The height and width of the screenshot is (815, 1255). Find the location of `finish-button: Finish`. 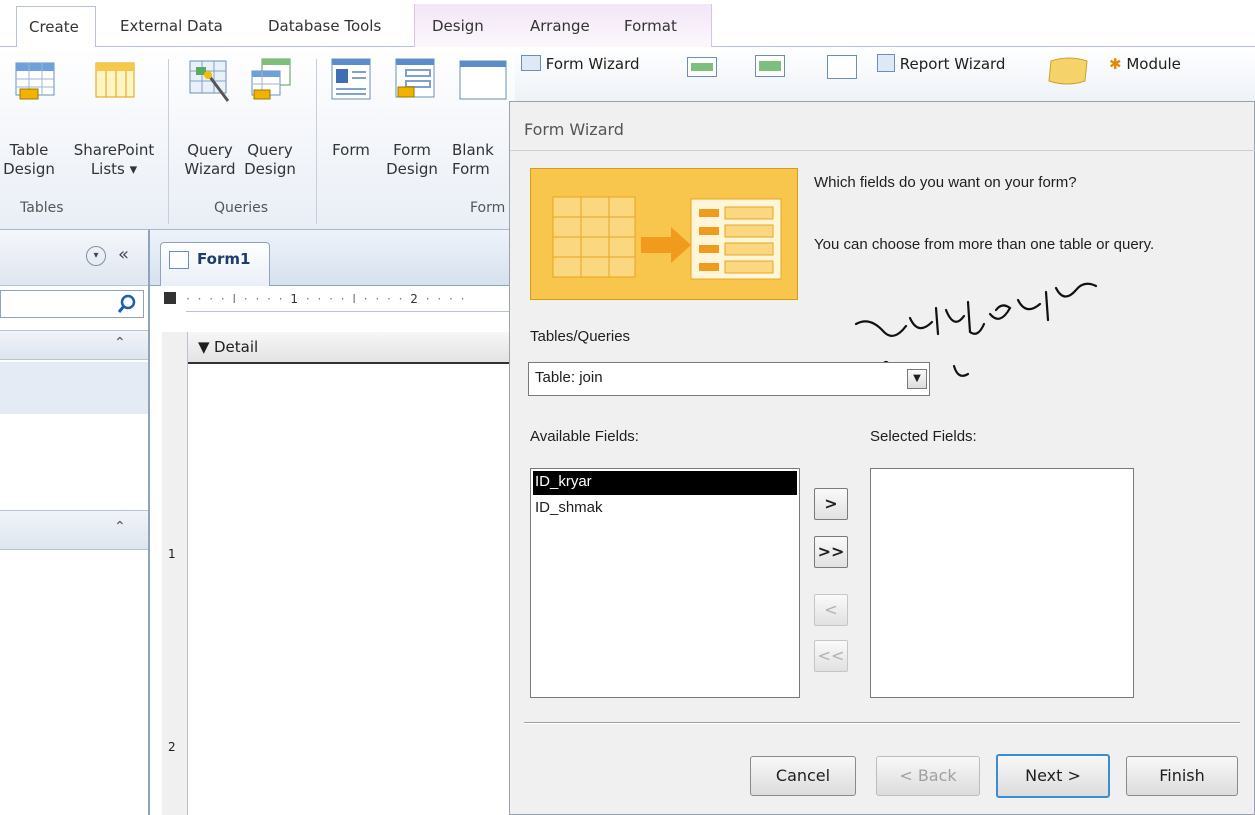

finish-button: Finish is located at coordinates (1182, 776).